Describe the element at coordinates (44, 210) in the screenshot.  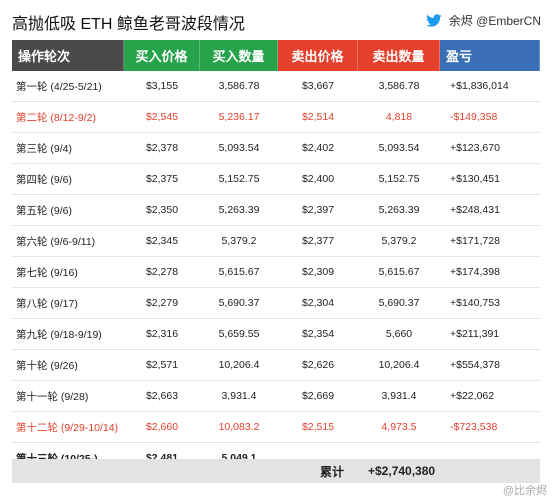
I see `cell-round: 第五轮 (9/6)` at that location.